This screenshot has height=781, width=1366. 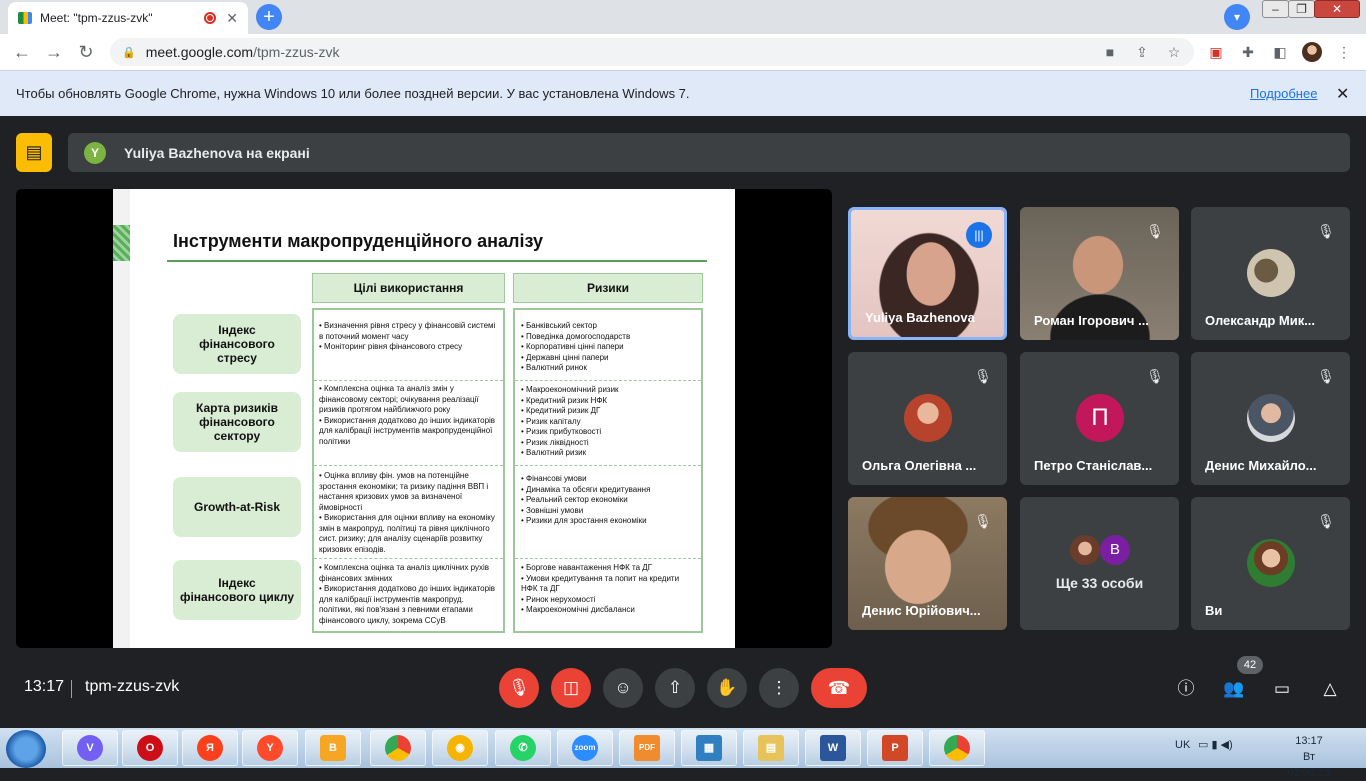 What do you see at coordinates (727, 688) in the screenshot?
I see `raise-hand-button: ✋` at bounding box center [727, 688].